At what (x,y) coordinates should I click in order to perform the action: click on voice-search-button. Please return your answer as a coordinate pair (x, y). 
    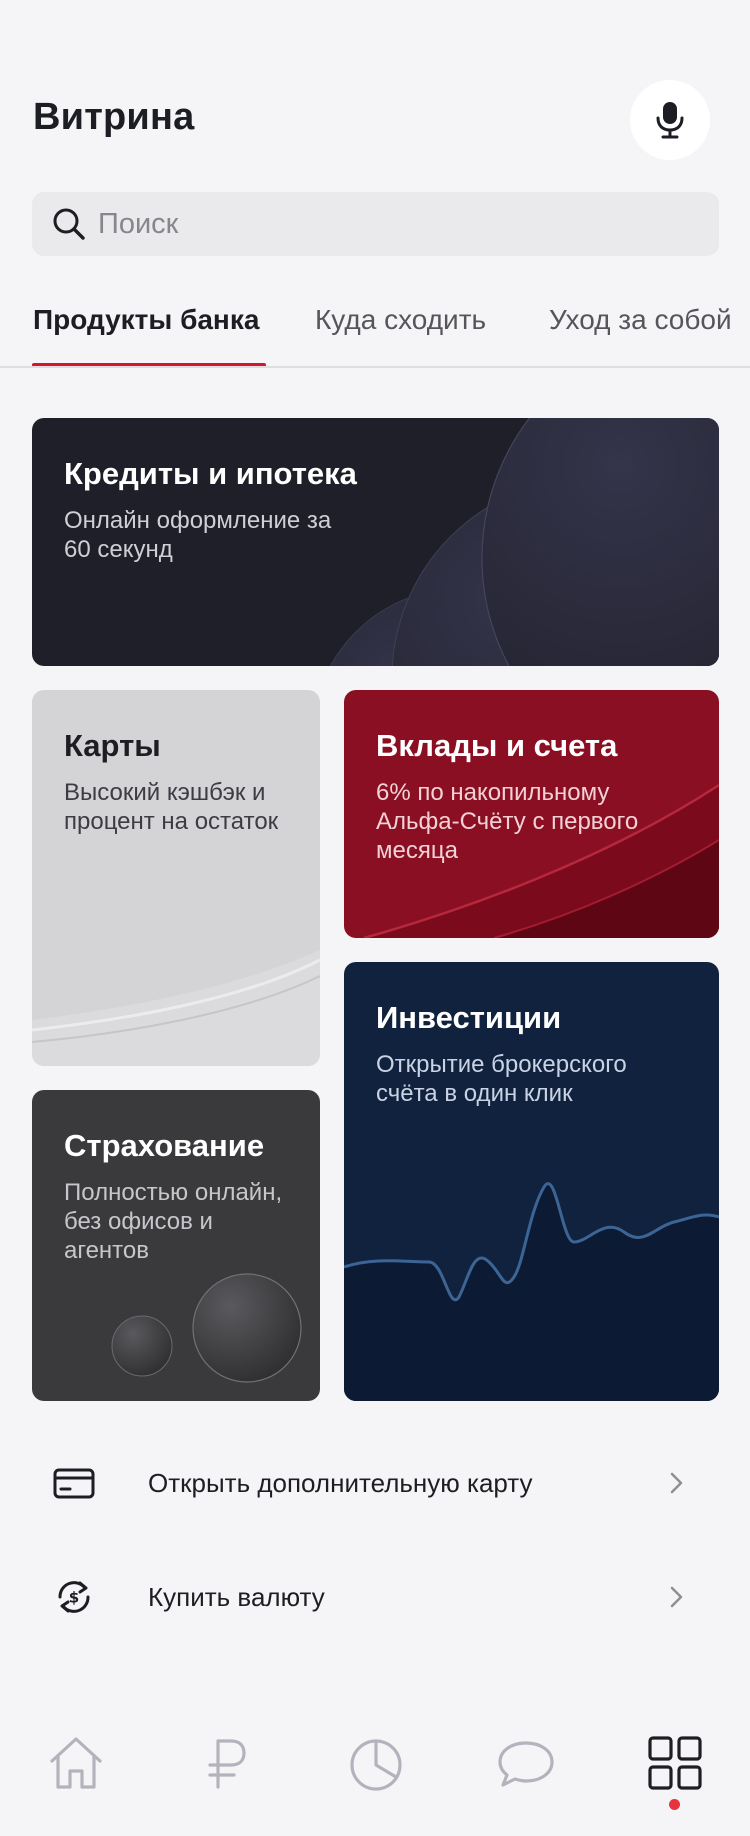
    Looking at the image, I should click on (670, 120).